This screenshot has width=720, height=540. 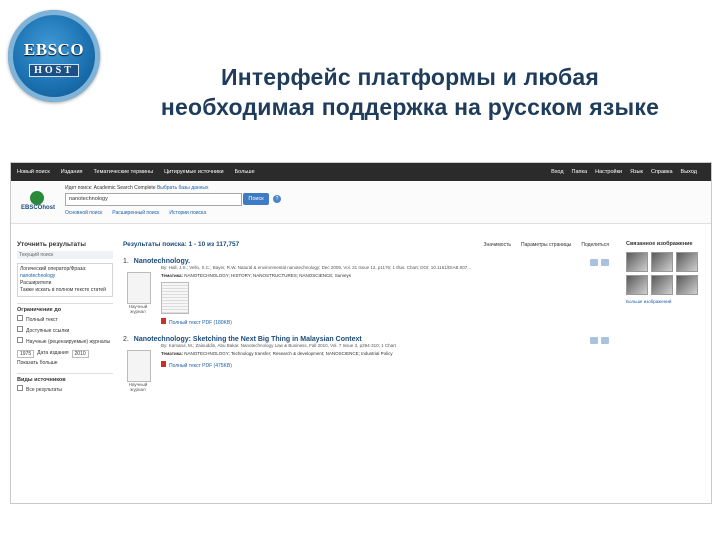 What do you see at coordinates (628, 172) in the screenshot?
I see `top-nav-right: Вход Папка Настройки Язык Справка Выход` at bounding box center [628, 172].